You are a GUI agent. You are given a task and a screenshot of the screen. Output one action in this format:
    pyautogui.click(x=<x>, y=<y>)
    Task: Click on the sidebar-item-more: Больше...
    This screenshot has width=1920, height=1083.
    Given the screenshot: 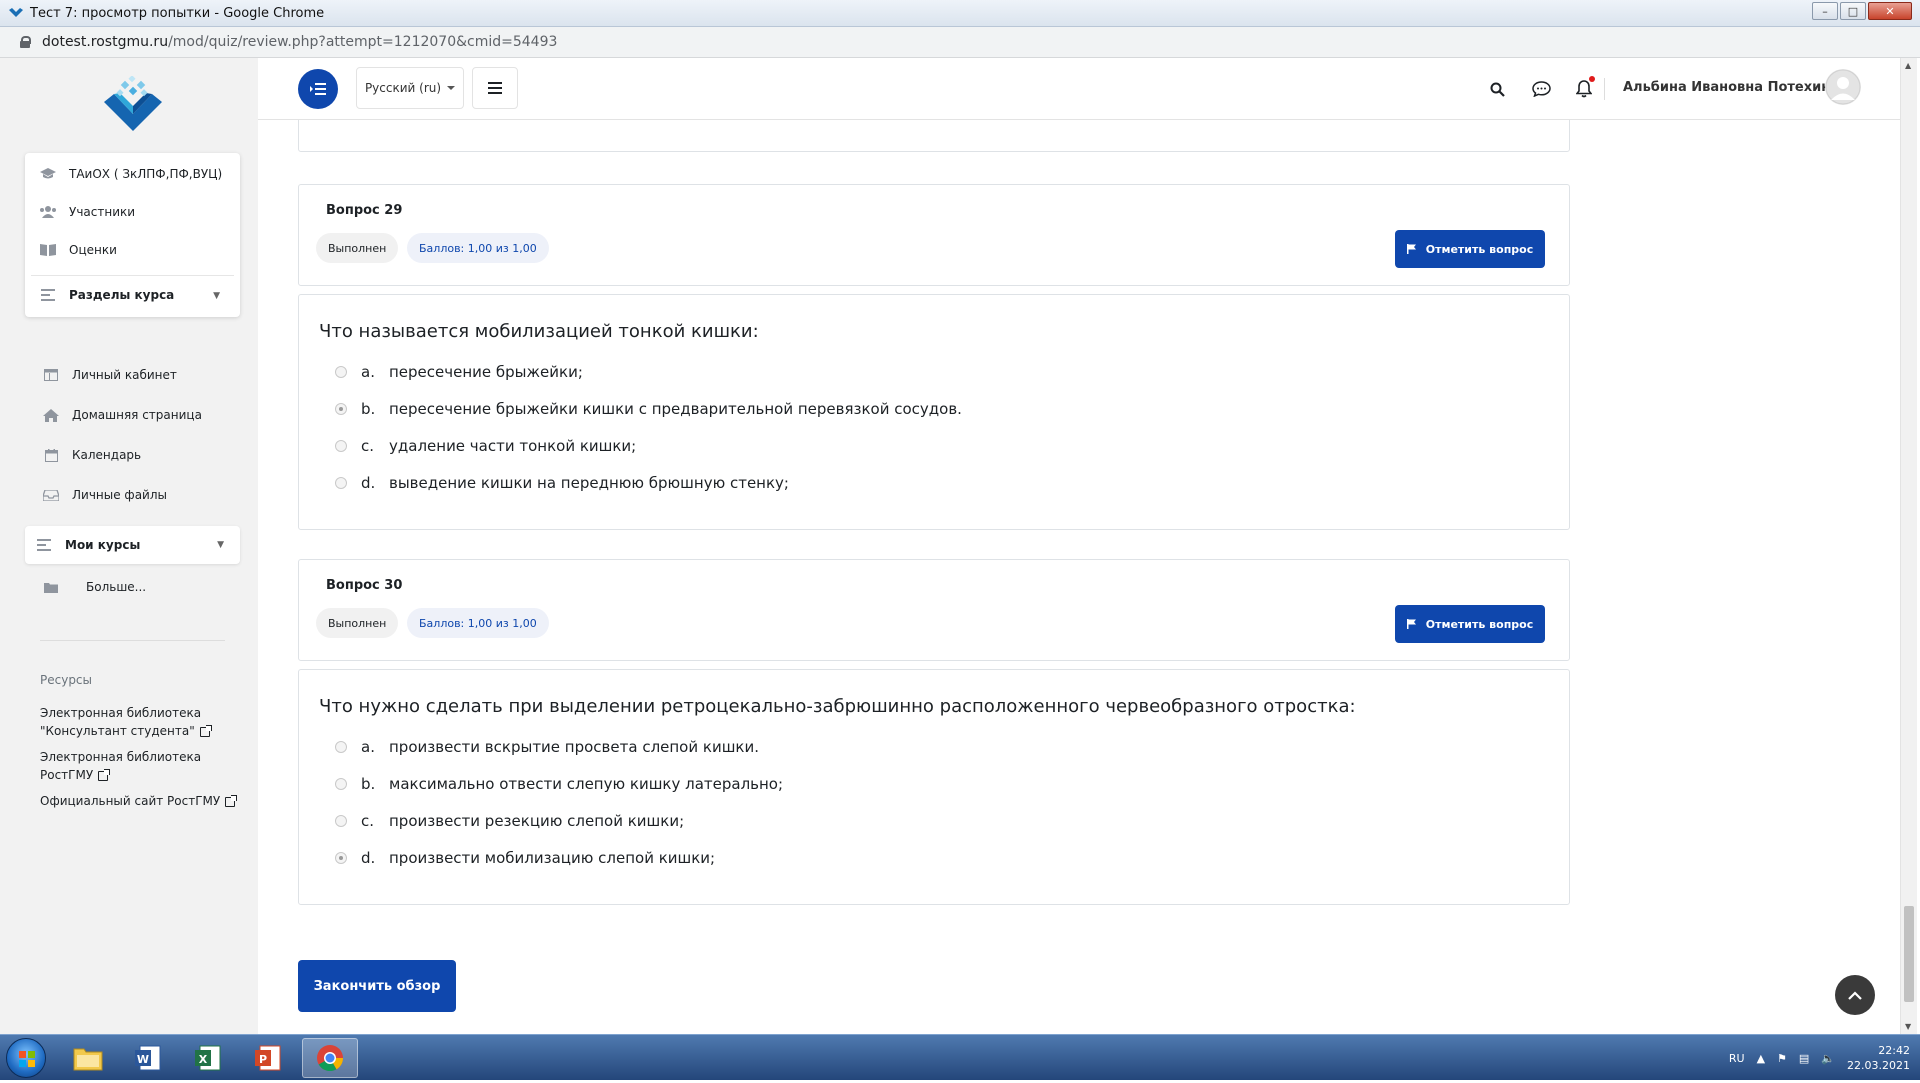 What is the action you would take?
    pyautogui.click(x=94, y=587)
    